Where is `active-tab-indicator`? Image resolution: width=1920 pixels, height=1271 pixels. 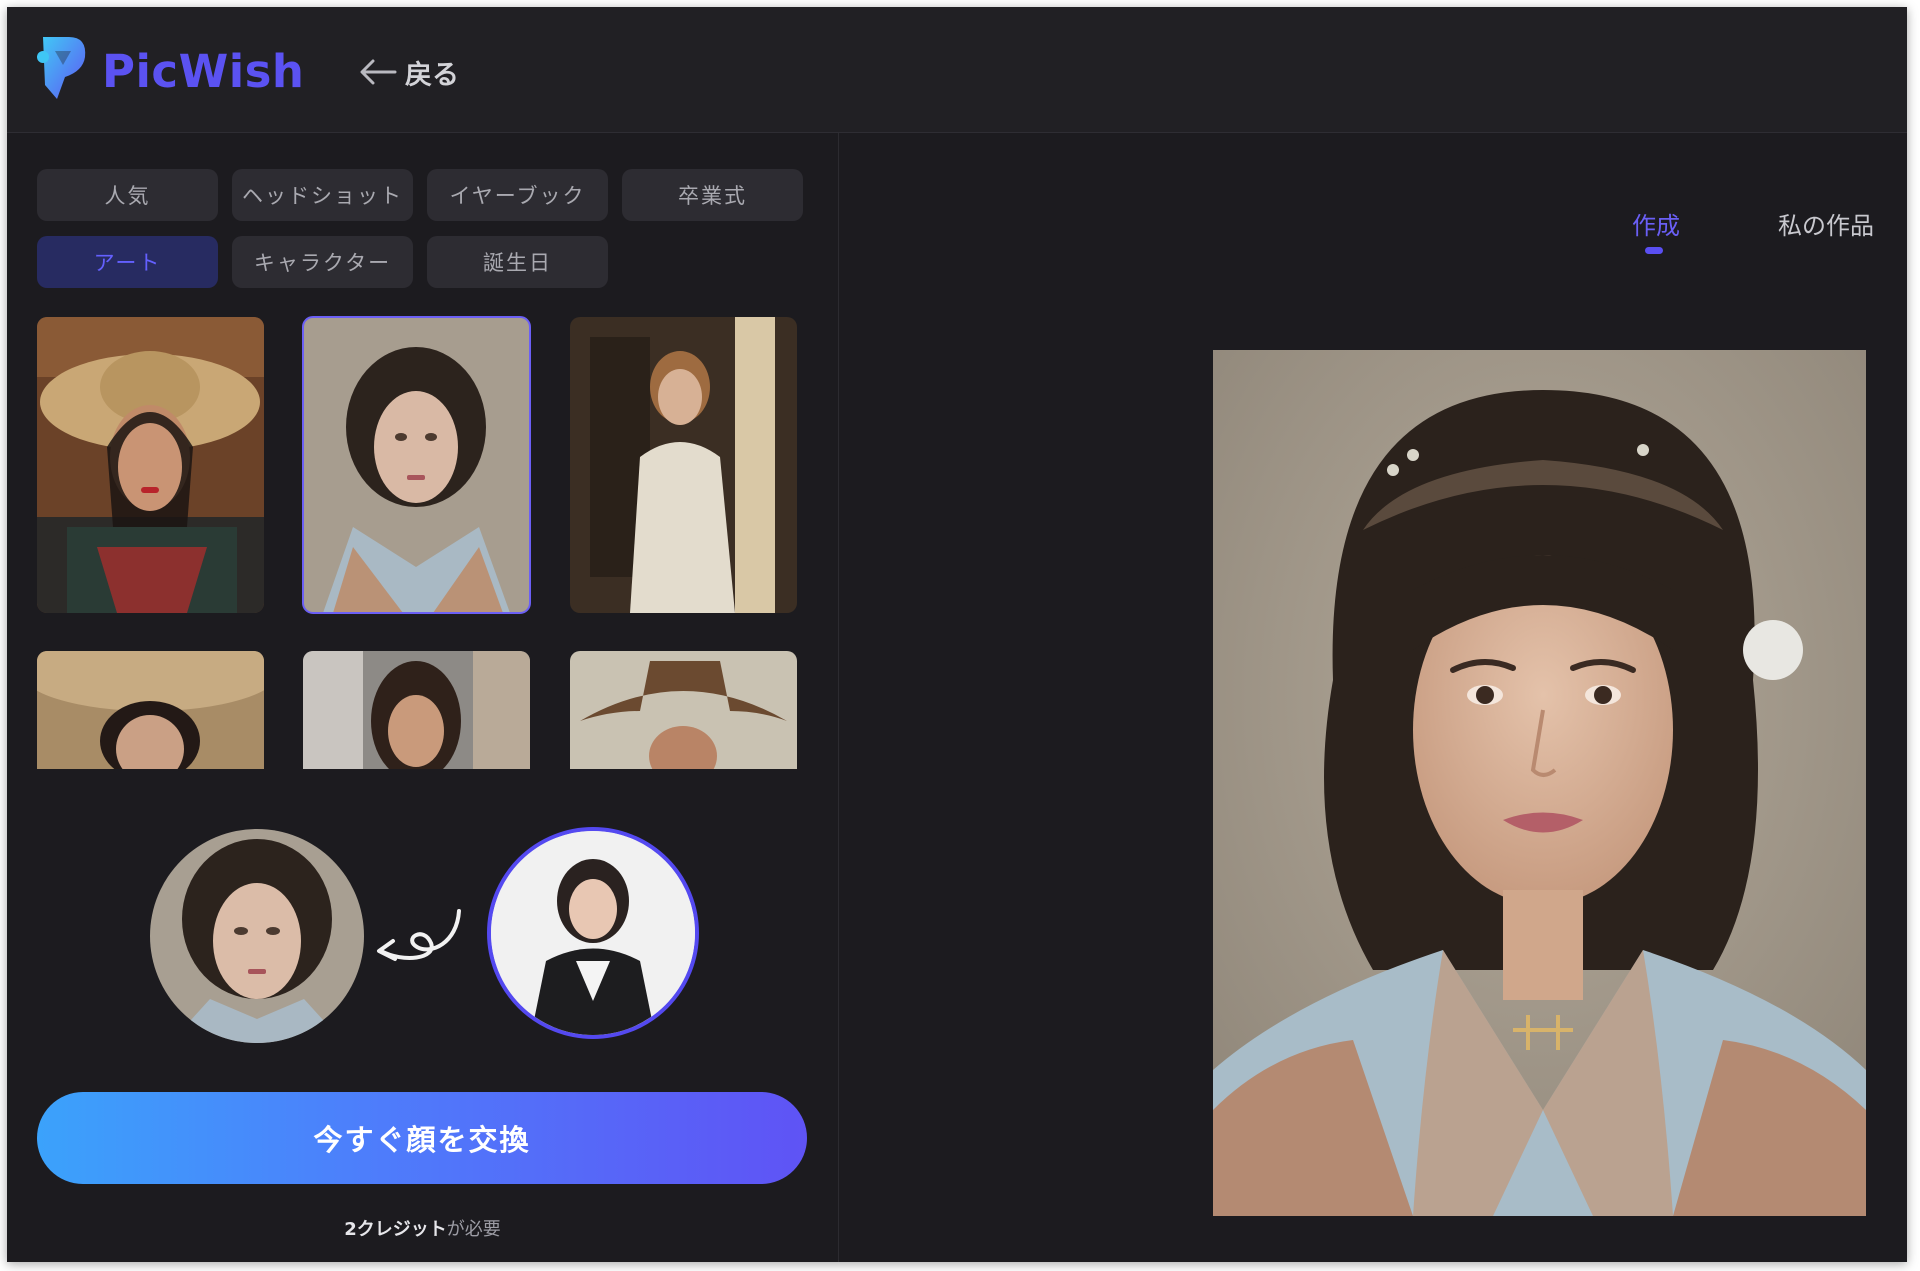 active-tab-indicator is located at coordinates (1654, 250).